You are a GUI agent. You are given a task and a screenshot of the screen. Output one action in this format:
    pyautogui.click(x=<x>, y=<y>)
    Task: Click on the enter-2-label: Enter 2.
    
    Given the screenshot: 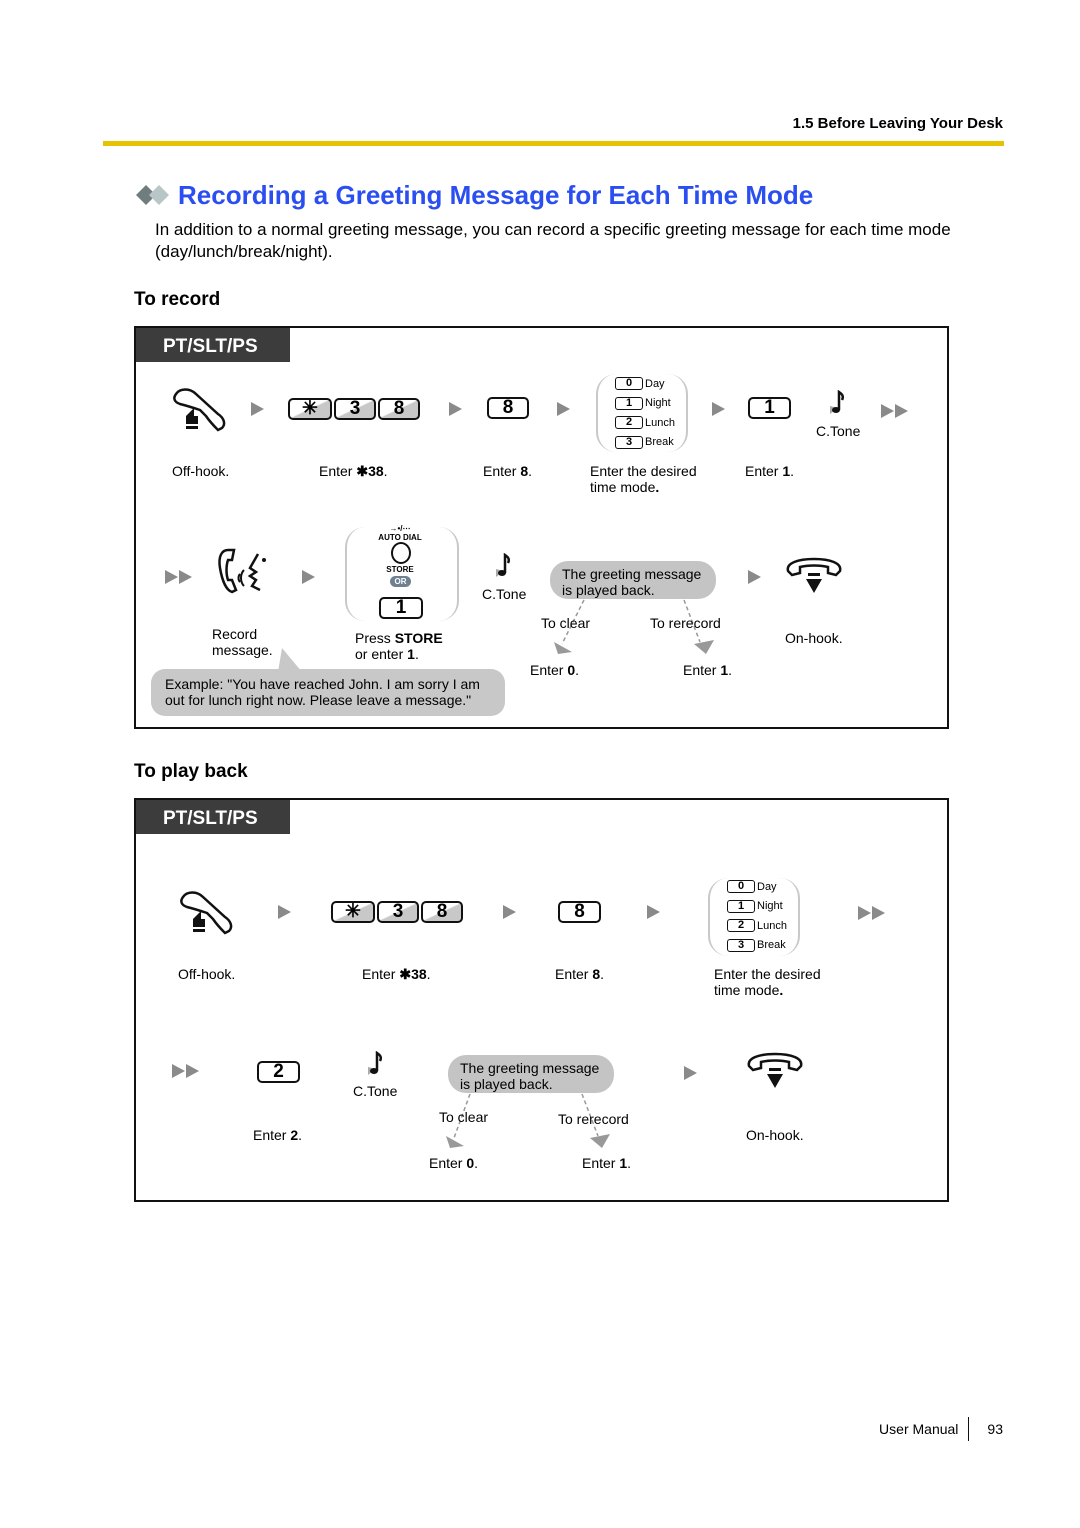 What is the action you would take?
    pyautogui.click(x=278, y=1135)
    